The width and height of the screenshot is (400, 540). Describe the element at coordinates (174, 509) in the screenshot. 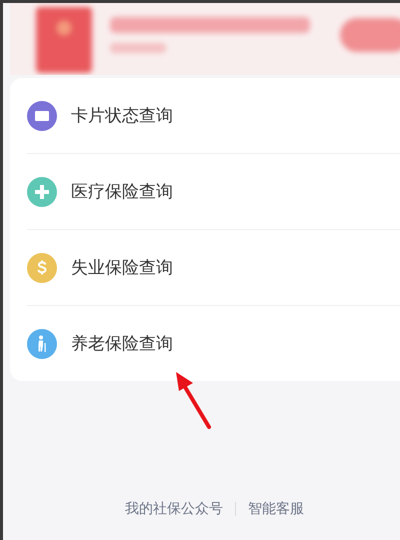

I see `footer-link: 我的社保公众号` at that location.